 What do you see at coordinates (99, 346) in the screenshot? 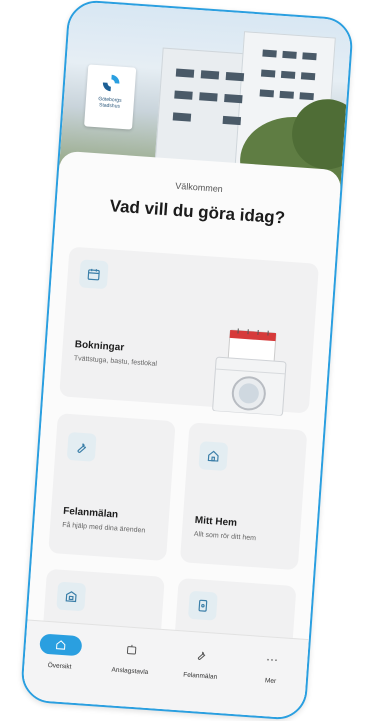
I see `bookings-title: Bokningar` at bounding box center [99, 346].